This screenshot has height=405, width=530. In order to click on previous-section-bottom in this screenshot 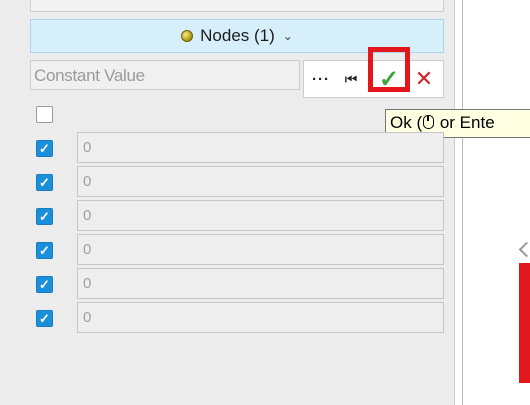, I will do `click(237, 6)`.